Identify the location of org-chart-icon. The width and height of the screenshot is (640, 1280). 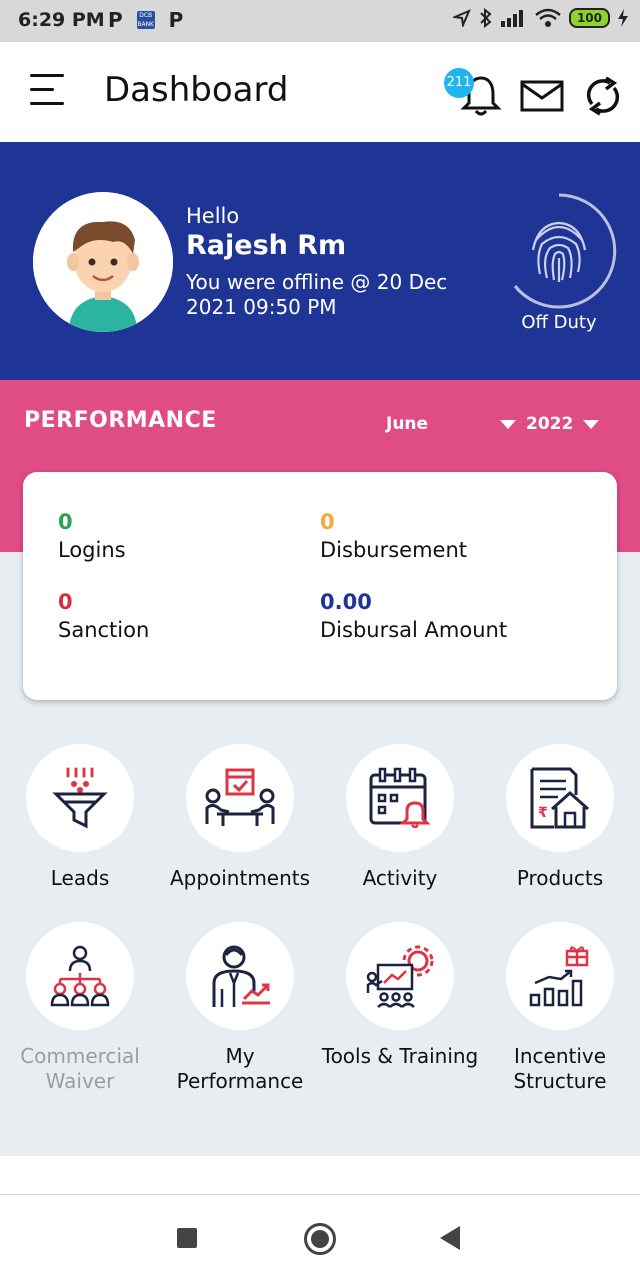
(80, 976).